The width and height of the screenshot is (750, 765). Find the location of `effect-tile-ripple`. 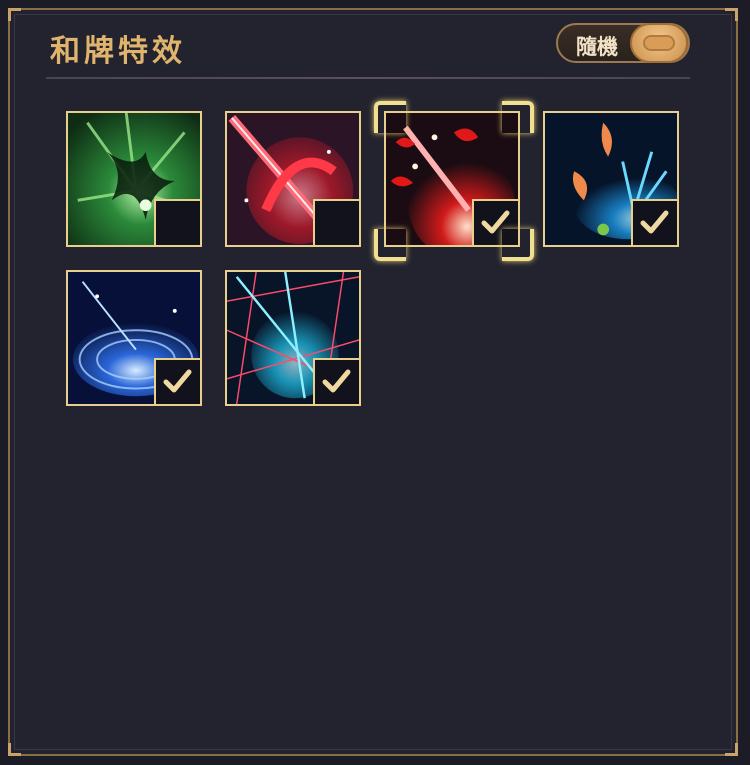

effect-tile-ripple is located at coordinates (134, 338).